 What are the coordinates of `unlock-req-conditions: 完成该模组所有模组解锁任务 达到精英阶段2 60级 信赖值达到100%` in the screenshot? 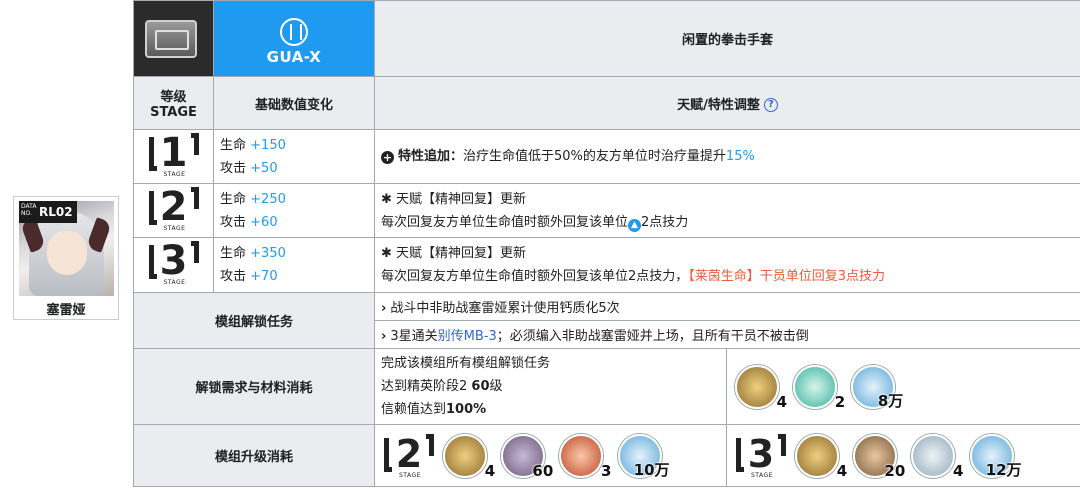 It's located at (550, 386).